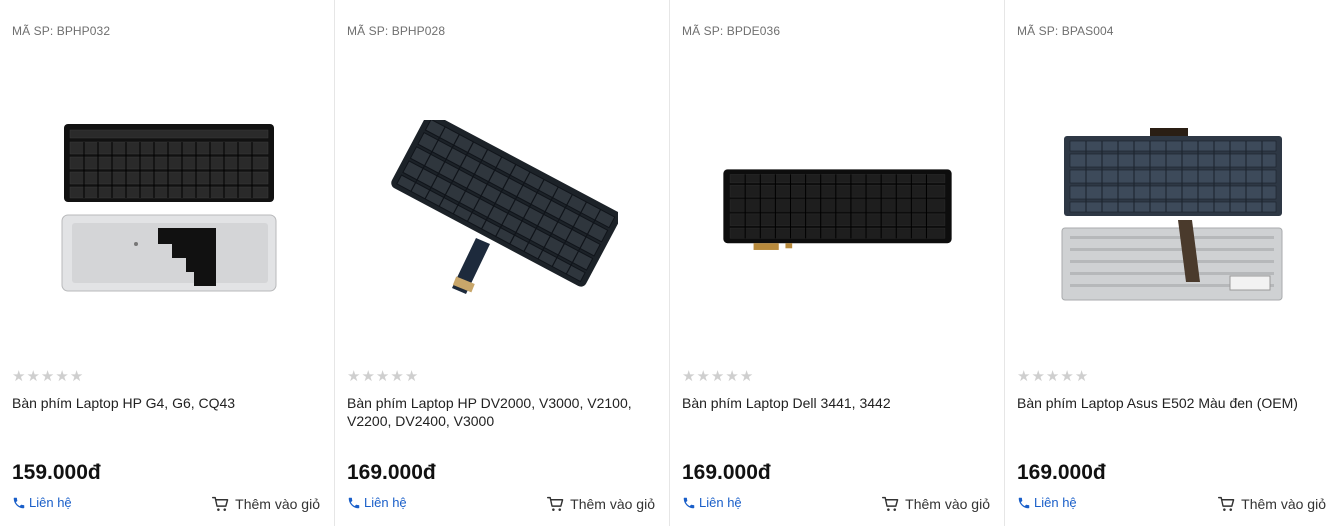 The height and width of the screenshot is (526, 1338). Describe the element at coordinates (731, 31) in the screenshot. I see `product-sku: MÃ SP: BPDE036` at that location.